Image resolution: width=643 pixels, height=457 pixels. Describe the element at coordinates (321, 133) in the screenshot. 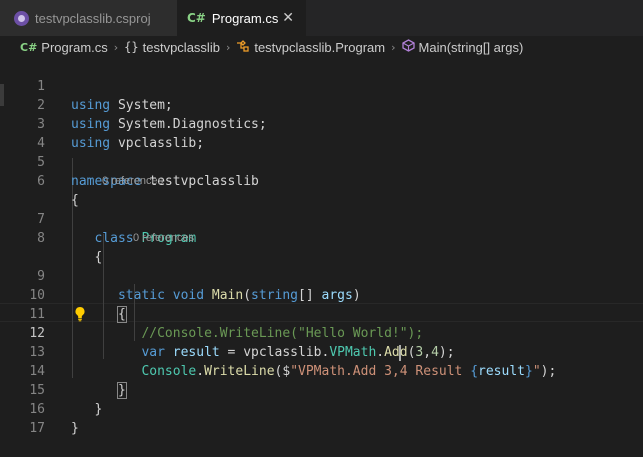

I see `code-line: 4` at that location.